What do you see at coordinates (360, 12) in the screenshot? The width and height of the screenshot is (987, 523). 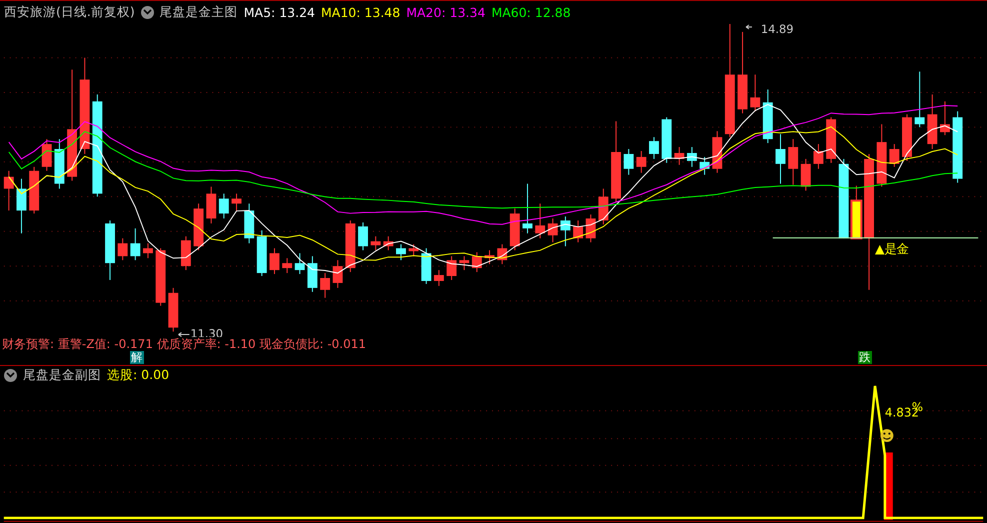 I see `ma-reading: MA10: 13.48` at bounding box center [360, 12].